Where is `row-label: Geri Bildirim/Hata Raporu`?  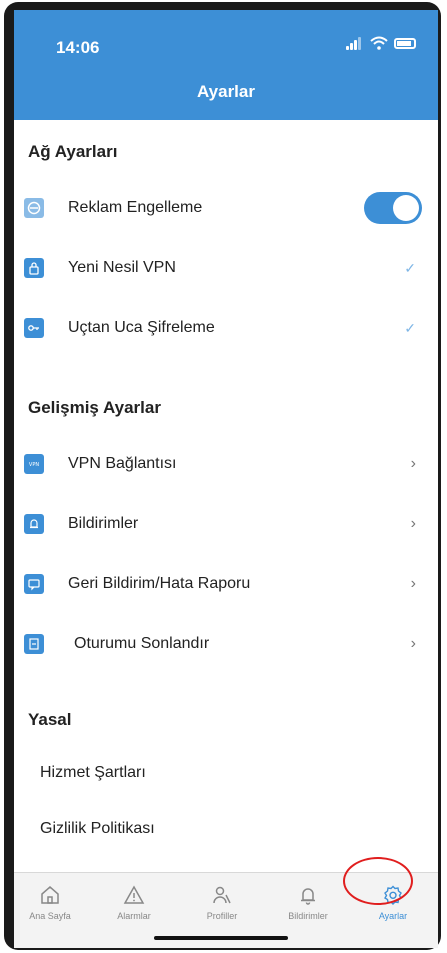
row-label: Geri Bildirim/Hata Raporu is located at coordinates (159, 583).